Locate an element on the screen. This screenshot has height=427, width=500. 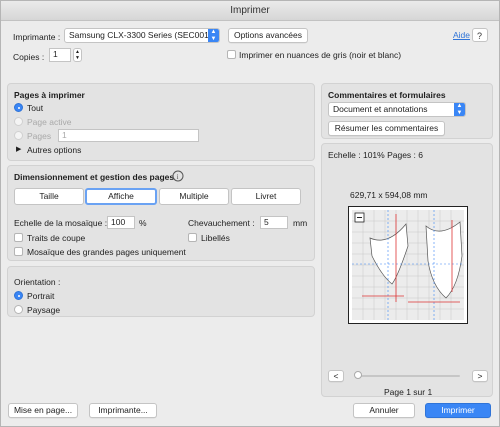
preview-dimensions: 629,71 x 594,08 mm is located at coordinates (389, 195).